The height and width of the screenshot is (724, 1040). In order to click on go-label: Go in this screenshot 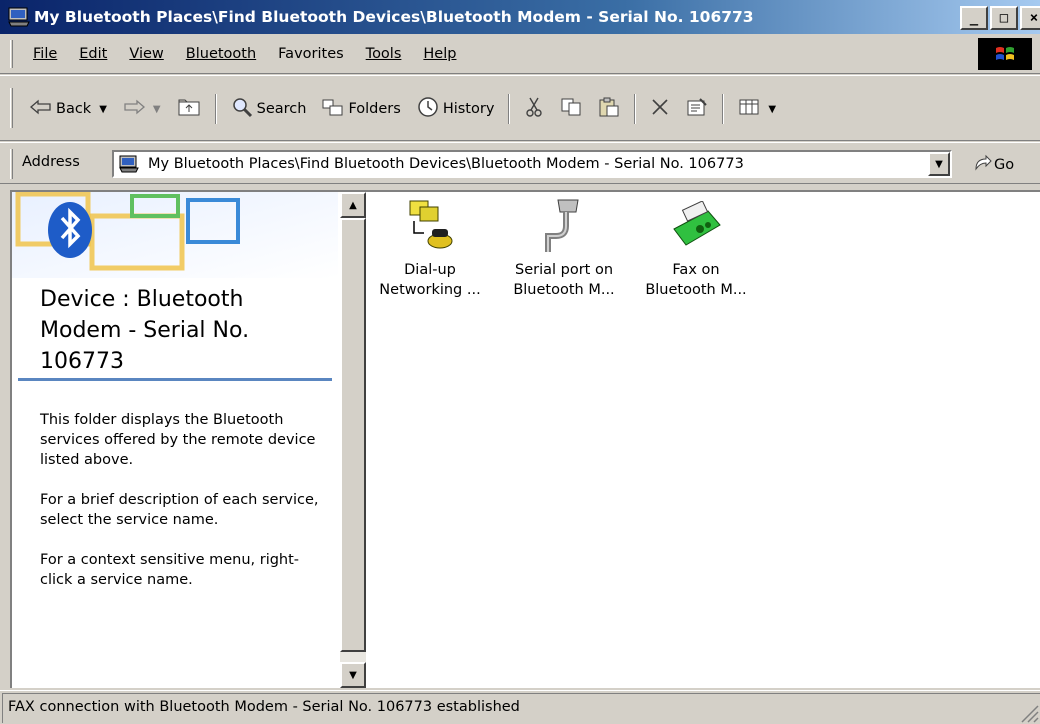, I will do `click(1004, 165)`.